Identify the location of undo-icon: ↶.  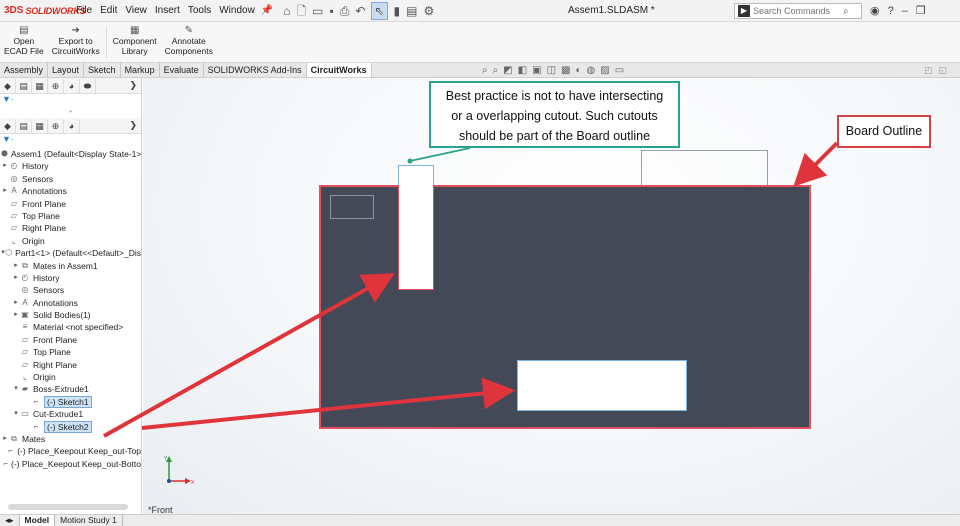
(360, 11).